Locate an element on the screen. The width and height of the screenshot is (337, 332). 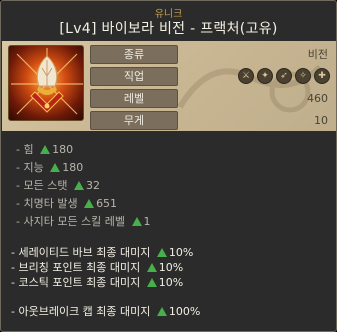
stat-label: - 모든 스탯 is located at coordinates (42, 185).